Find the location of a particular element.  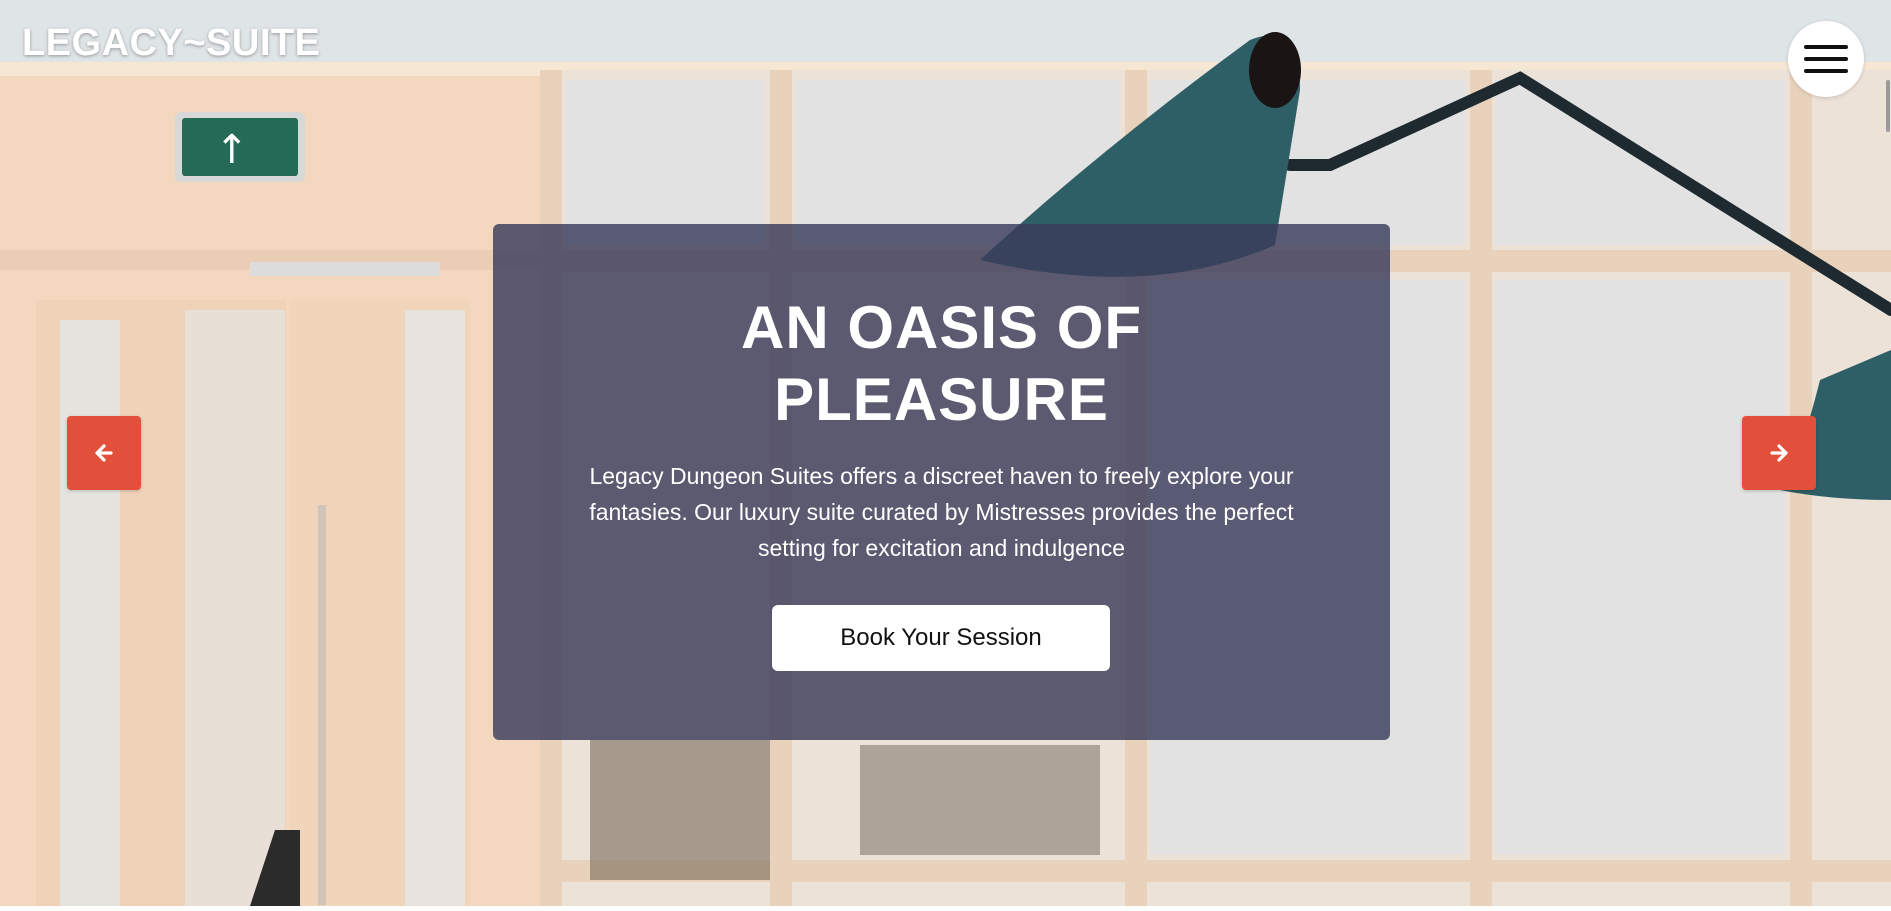

hero-title-line-1: AN OASIS OF is located at coordinates (941, 327).